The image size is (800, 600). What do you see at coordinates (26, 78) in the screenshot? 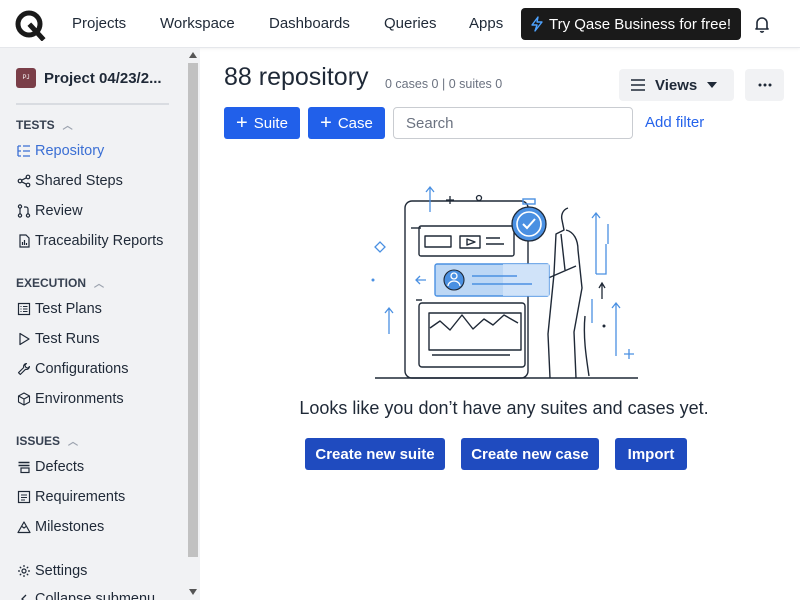
I see `project-avatar: PJ` at bounding box center [26, 78].